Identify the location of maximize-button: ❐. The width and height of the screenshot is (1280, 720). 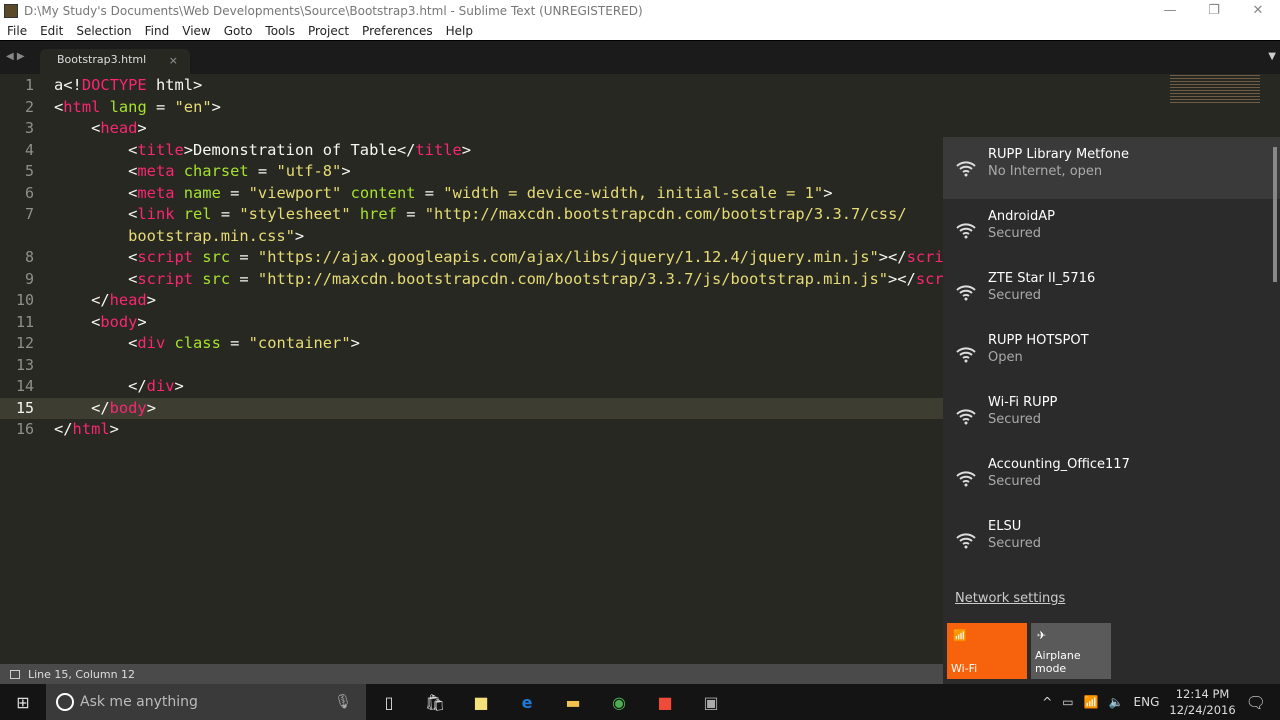
(1214, 11).